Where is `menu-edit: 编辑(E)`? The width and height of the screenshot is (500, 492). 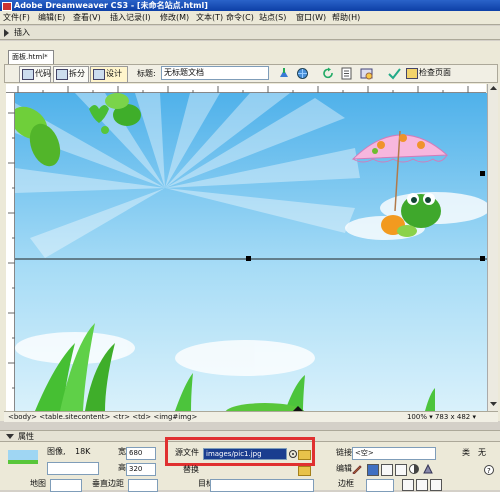 menu-edit: 编辑(E) is located at coordinates (51, 18).